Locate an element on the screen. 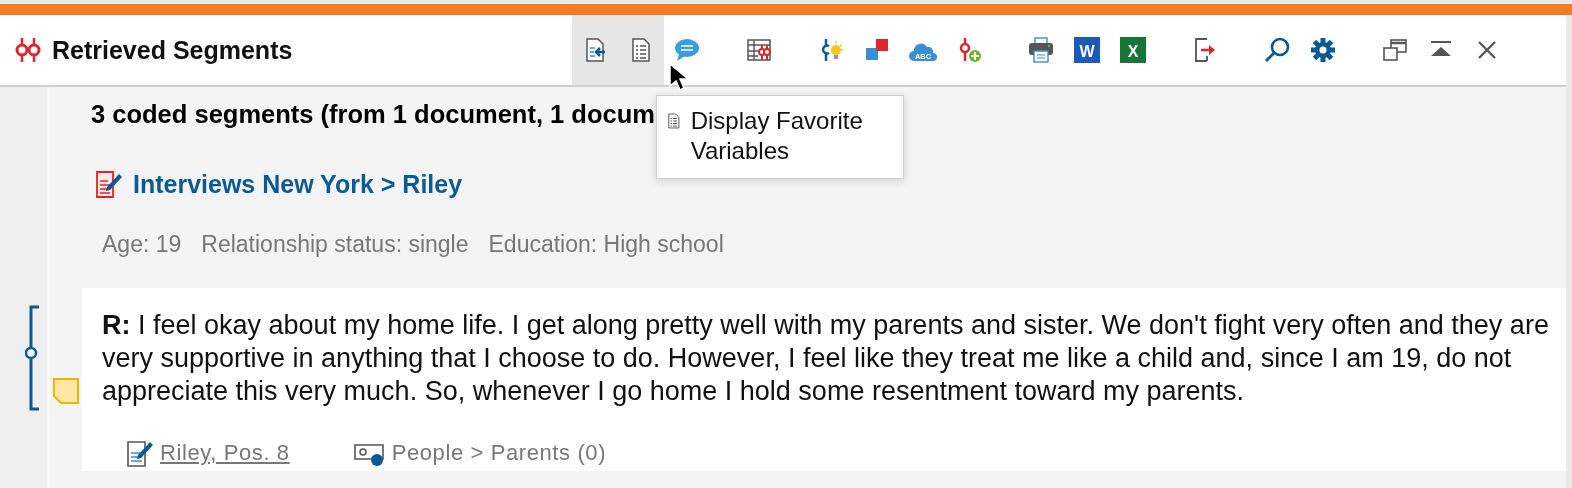 This screenshot has width=1572, height=488. document-link: Interviews New York > Riley is located at coordinates (298, 184).